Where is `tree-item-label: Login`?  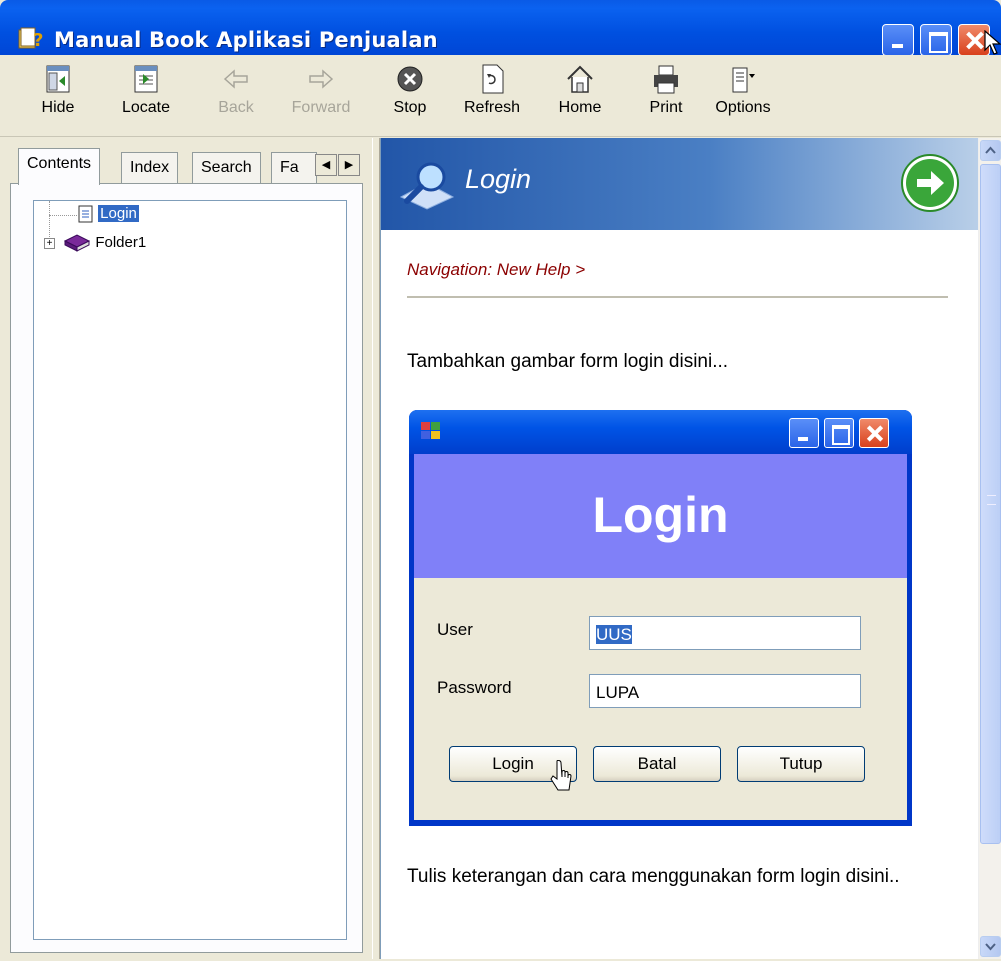
tree-item-label: Login is located at coordinates (118, 213).